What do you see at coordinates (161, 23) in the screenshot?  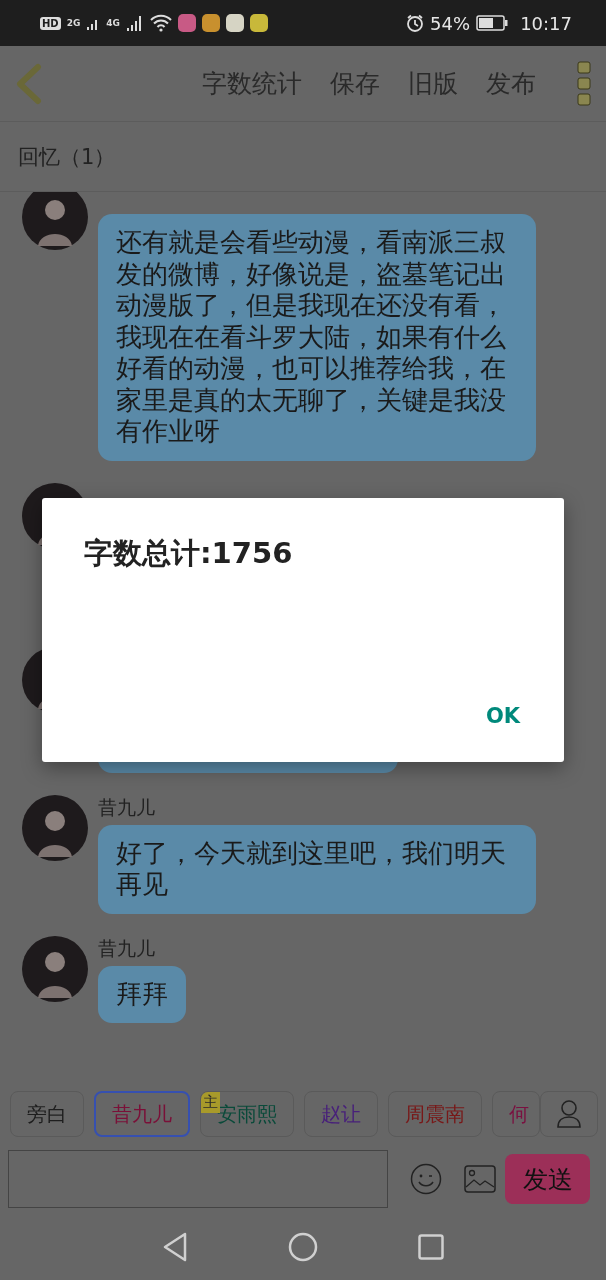 I see `wifi-icon` at bounding box center [161, 23].